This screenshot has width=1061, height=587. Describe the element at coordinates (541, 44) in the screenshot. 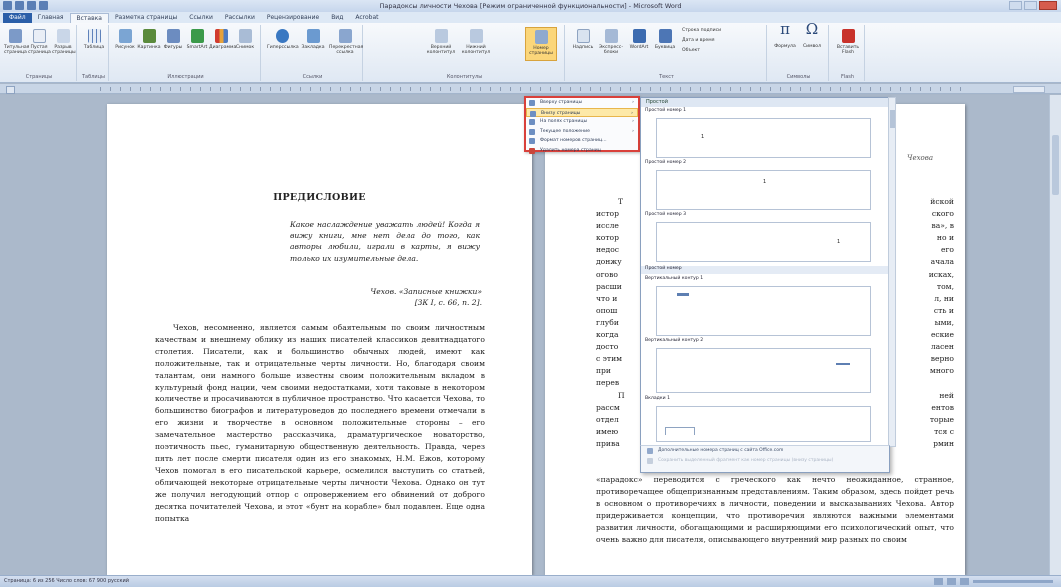

I see `page-number-button: Номер страницы` at that location.